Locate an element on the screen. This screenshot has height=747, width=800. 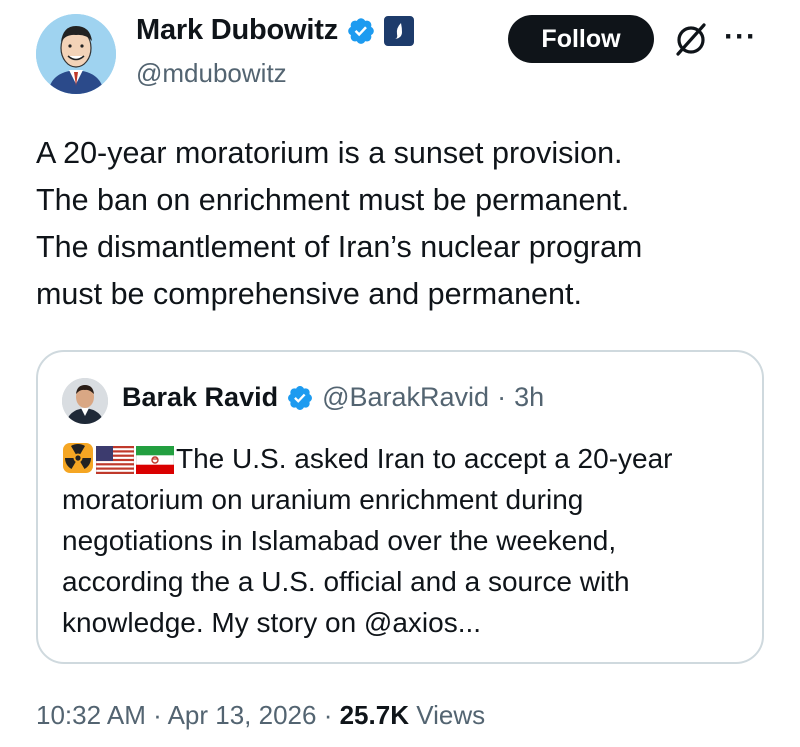
tweet-time: 10:32 AM is located at coordinates (91, 715).